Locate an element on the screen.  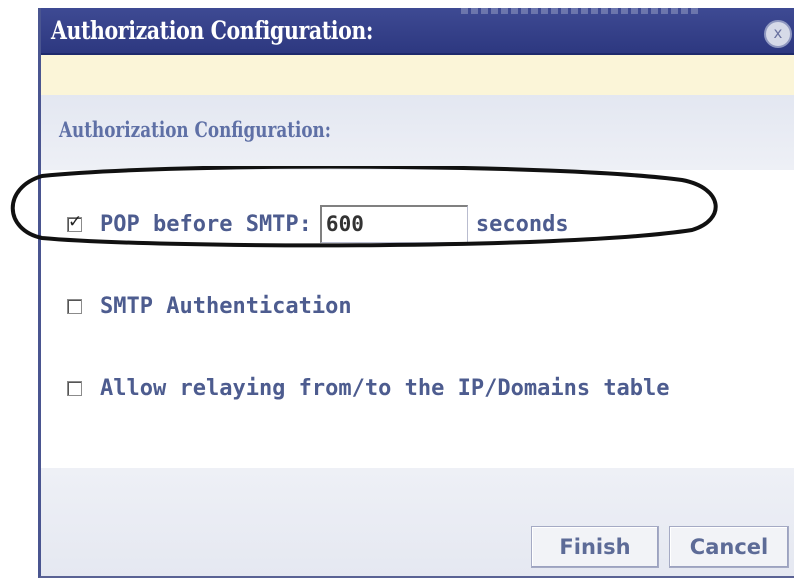
finish-button: Finish is located at coordinates (595, 547).